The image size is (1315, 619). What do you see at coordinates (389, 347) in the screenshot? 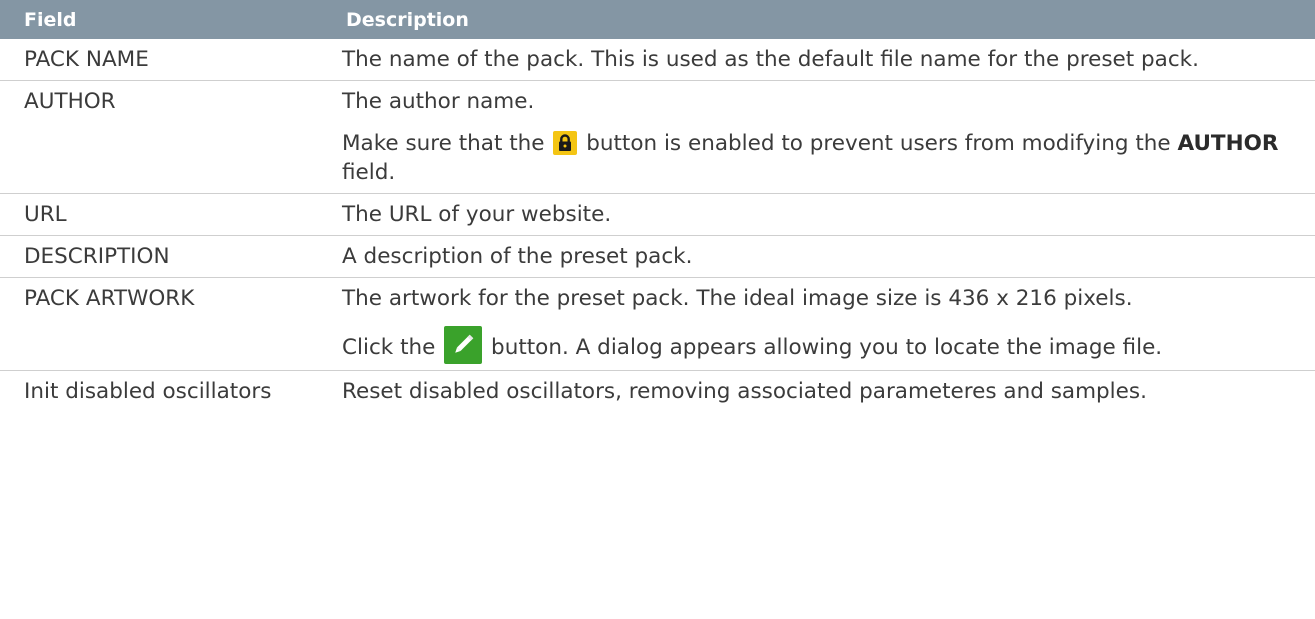
I see `text-segment: Click the` at bounding box center [389, 347].